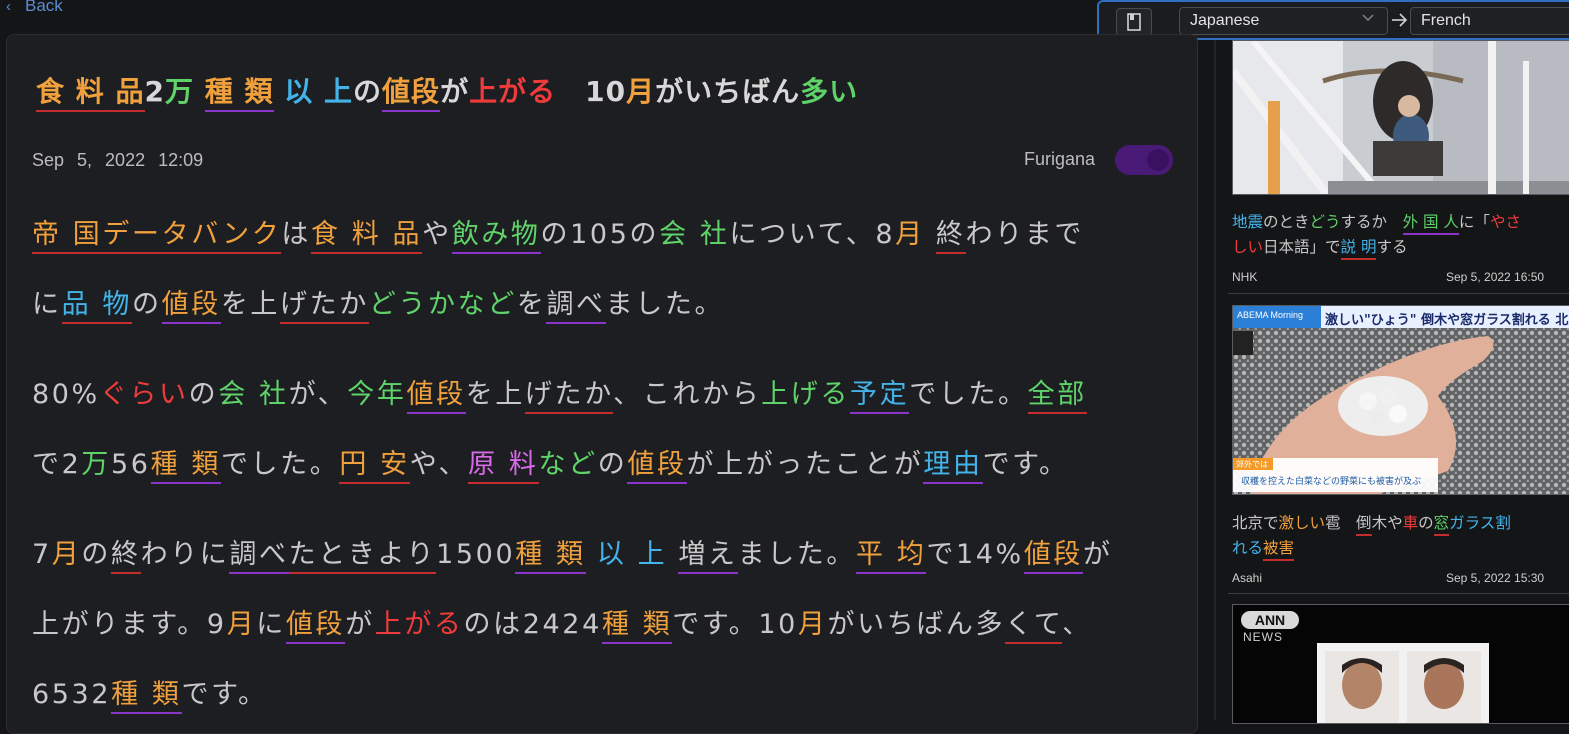 The width and height of the screenshot is (1569, 734). What do you see at coordinates (437, 234) in the screenshot?
I see `word: や` at bounding box center [437, 234].